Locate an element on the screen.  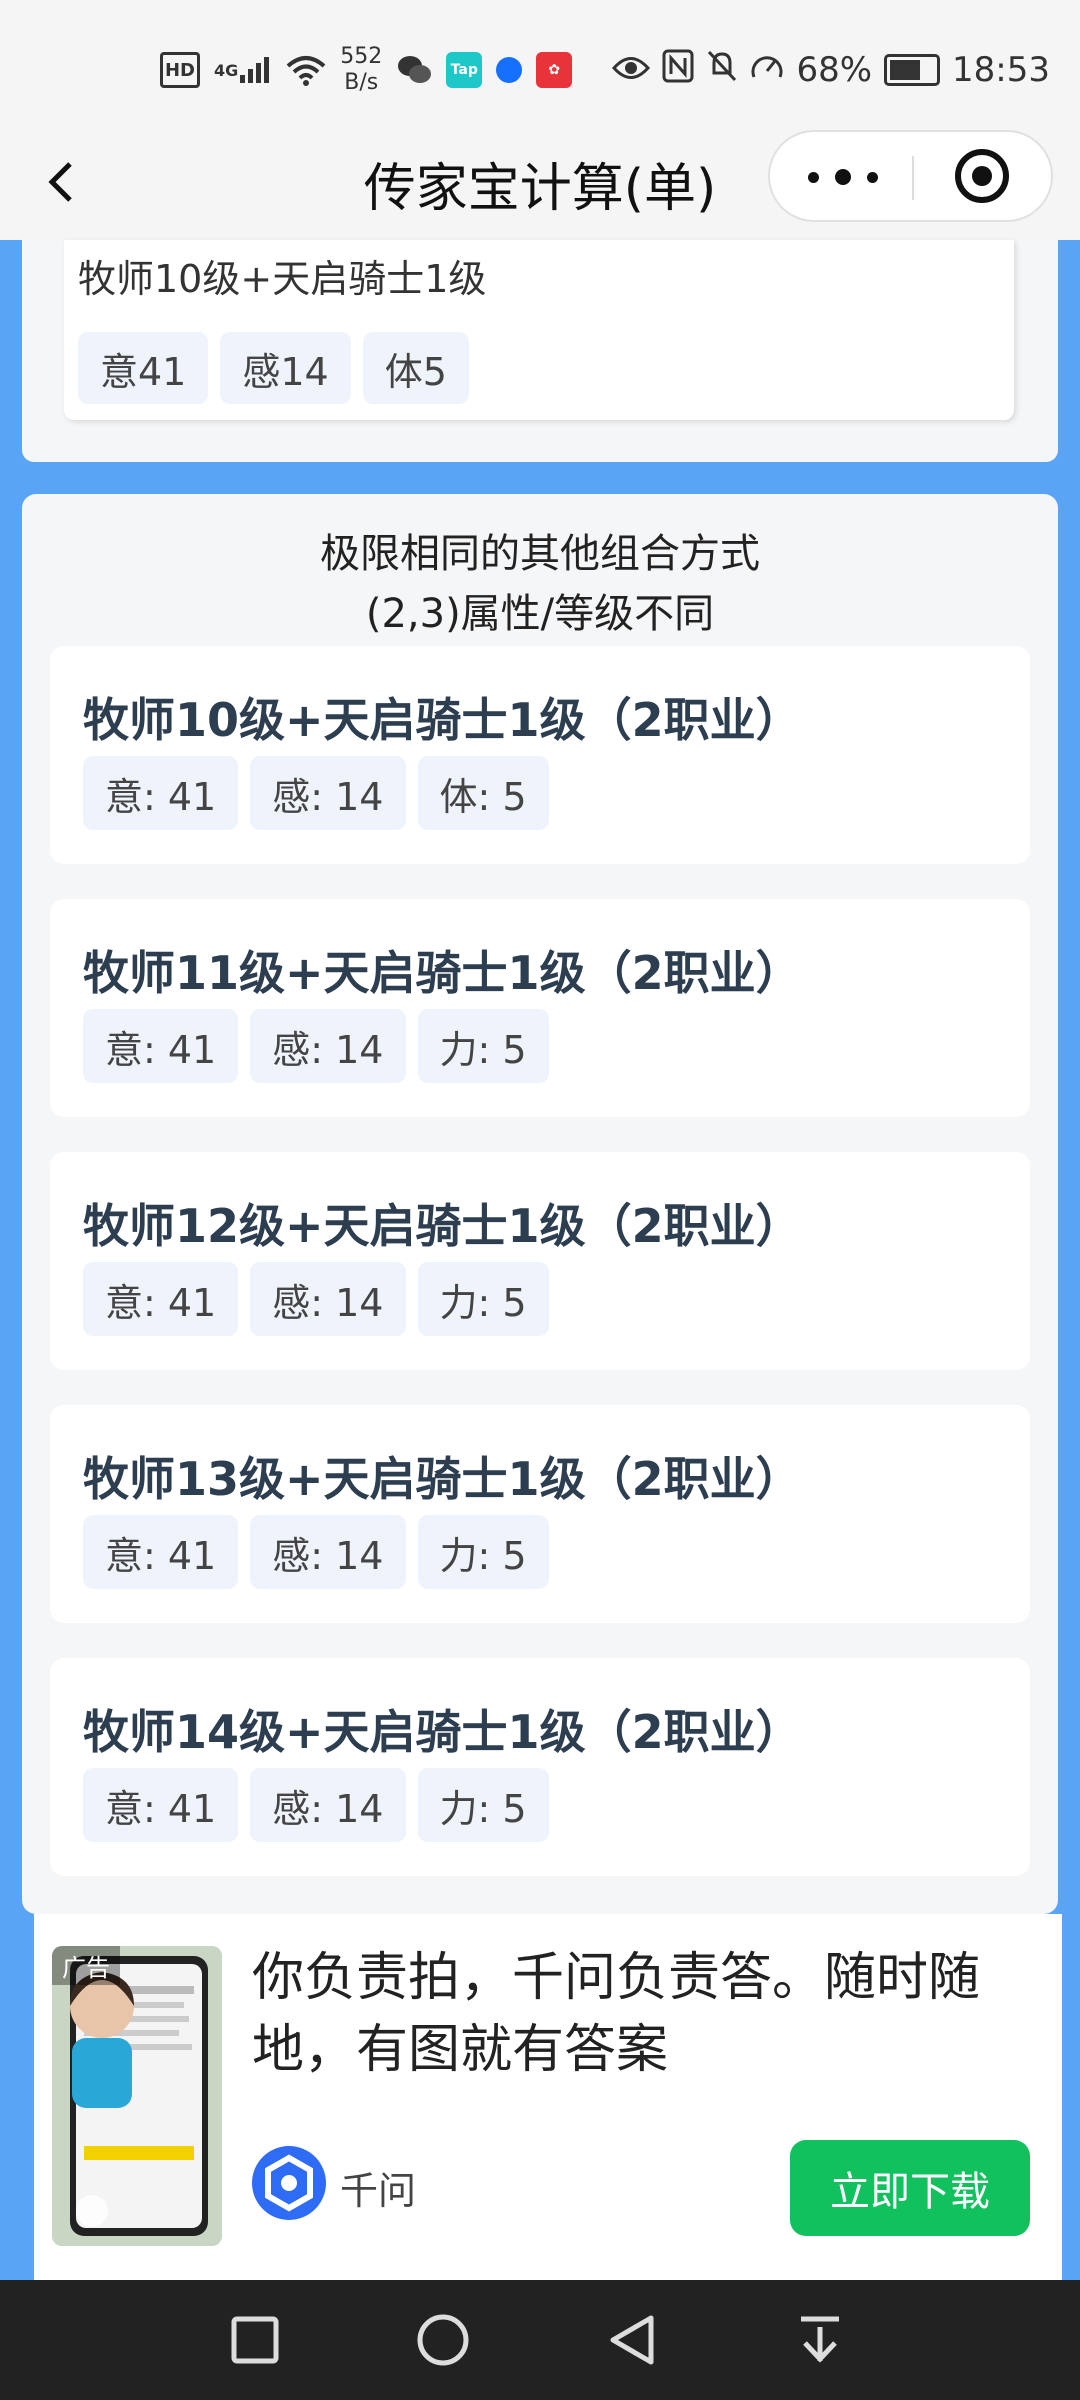
network-speed: 552 B/s is located at coordinates (361, 70).